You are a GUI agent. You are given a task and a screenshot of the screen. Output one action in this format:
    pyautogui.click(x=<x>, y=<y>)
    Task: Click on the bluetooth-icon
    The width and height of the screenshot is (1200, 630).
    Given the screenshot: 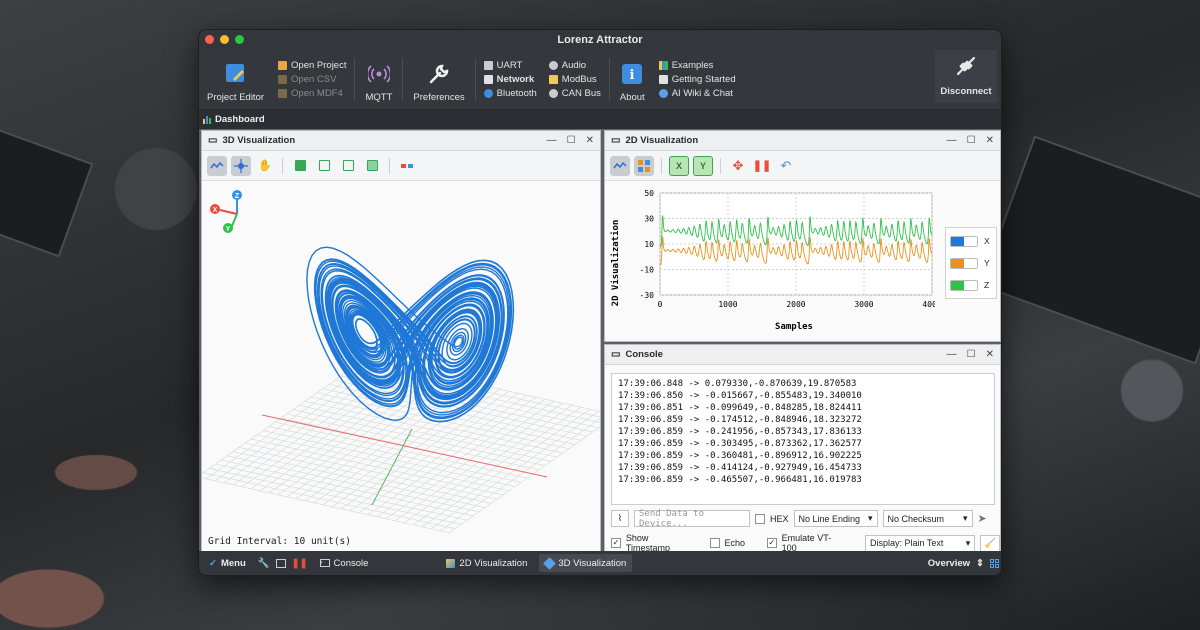 What is the action you would take?
    pyautogui.click(x=488, y=93)
    